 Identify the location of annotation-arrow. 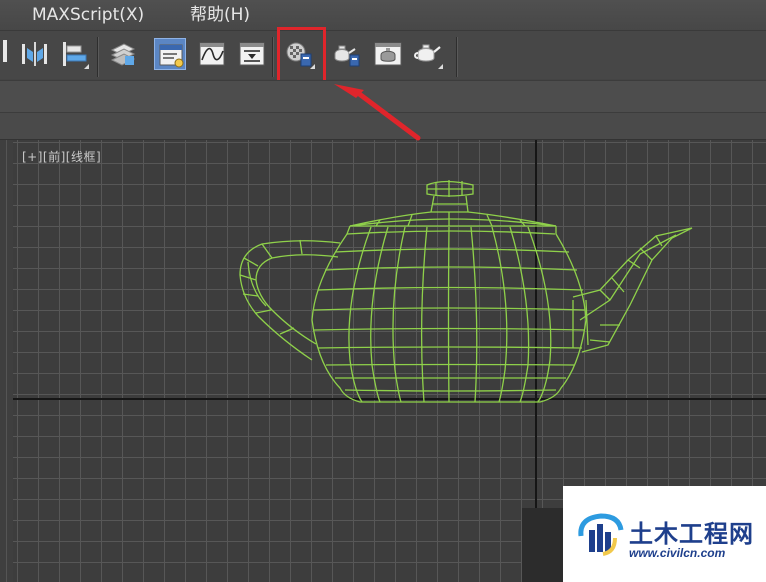
(377, 112).